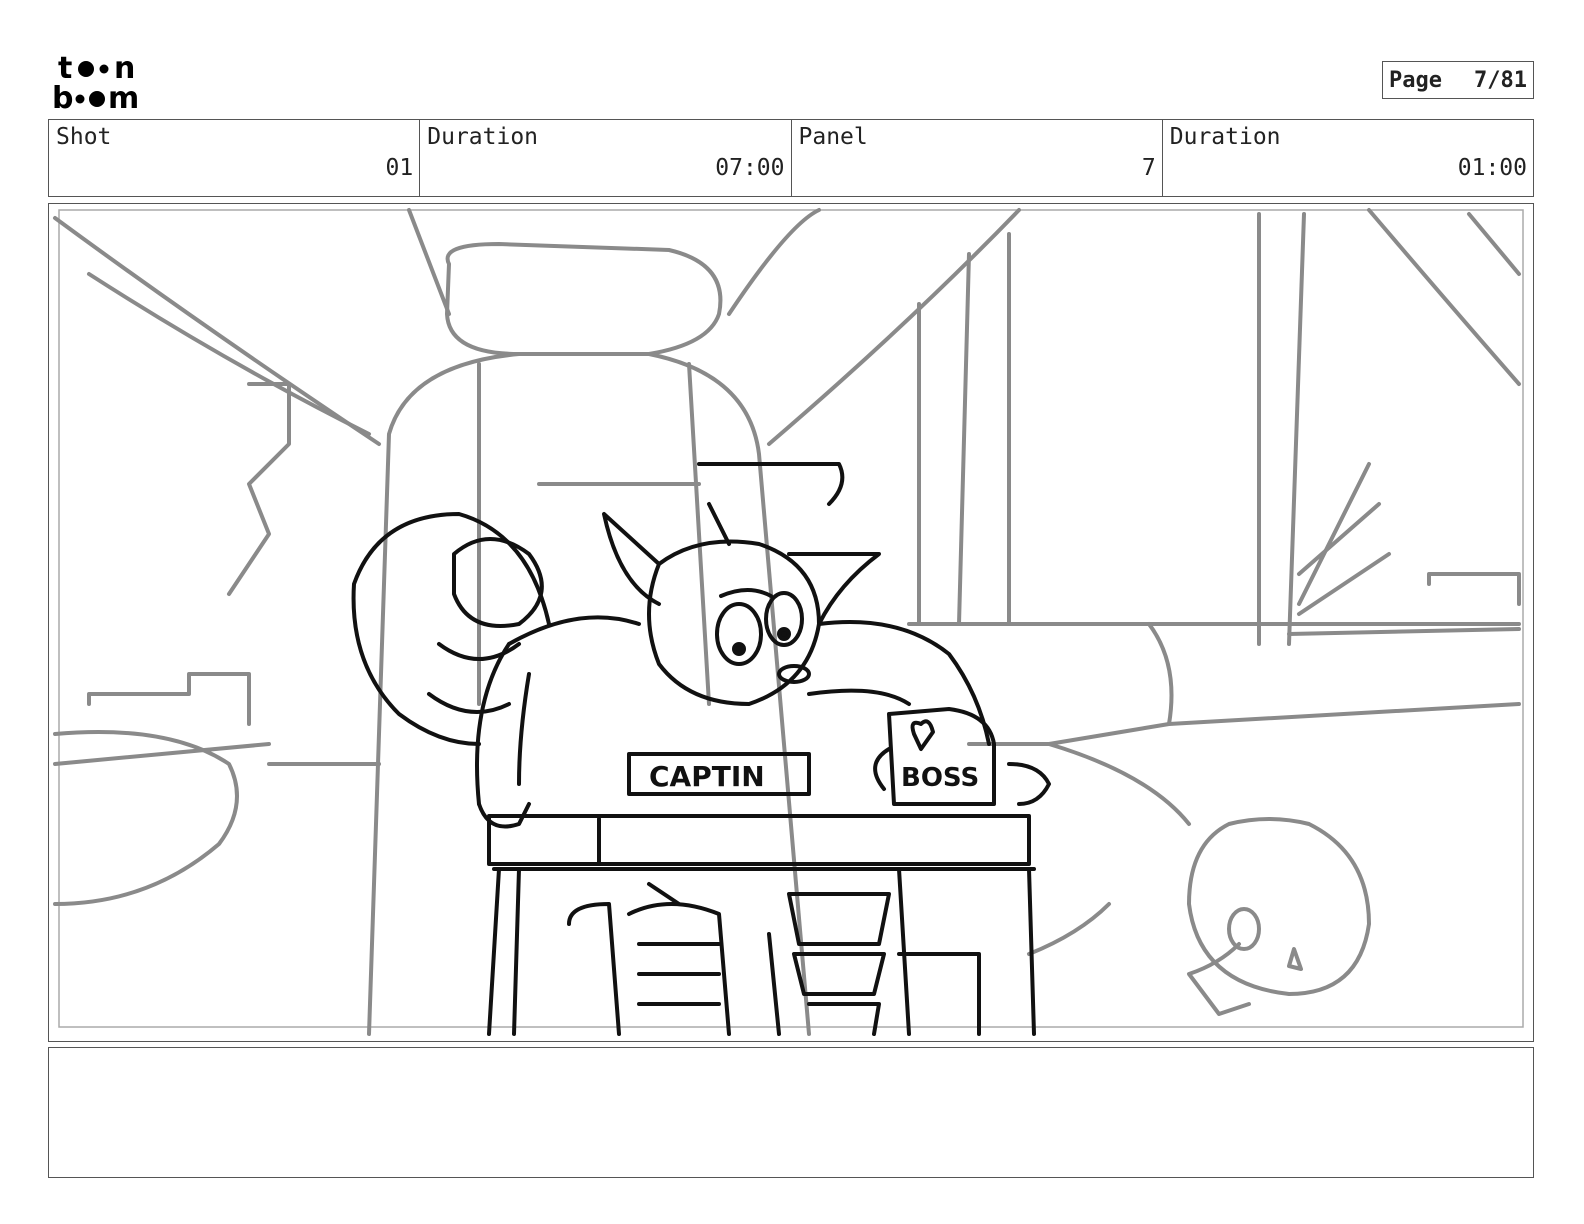 Image resolution: width=1584 pixels, height=1224 pixels. What do you see at coordinates (95, 81) in the screenshot?
I see `toon-boom-logo: t n b m` at bounding box center [95, 81].